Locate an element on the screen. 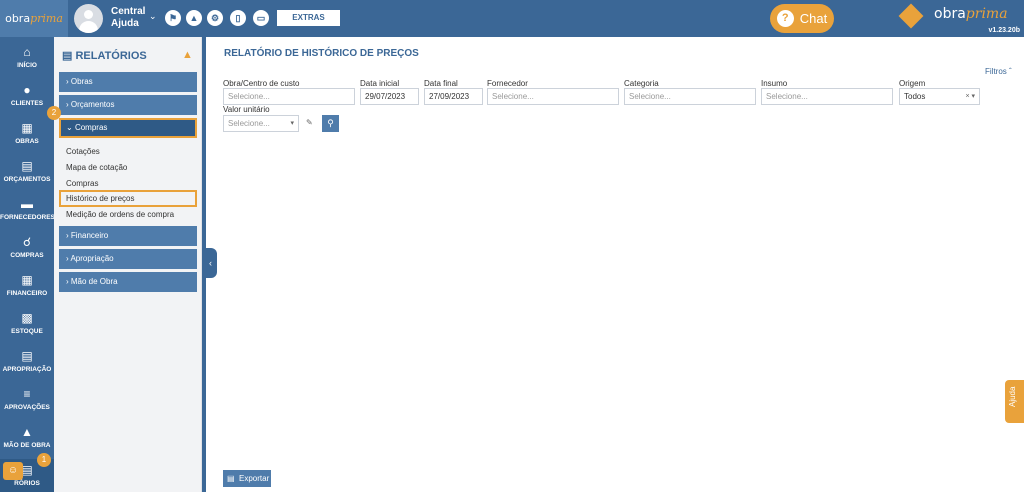 This screenshot has width=1024, height=492. help-tab: Ajuda is located at coordinates (1014, 401).